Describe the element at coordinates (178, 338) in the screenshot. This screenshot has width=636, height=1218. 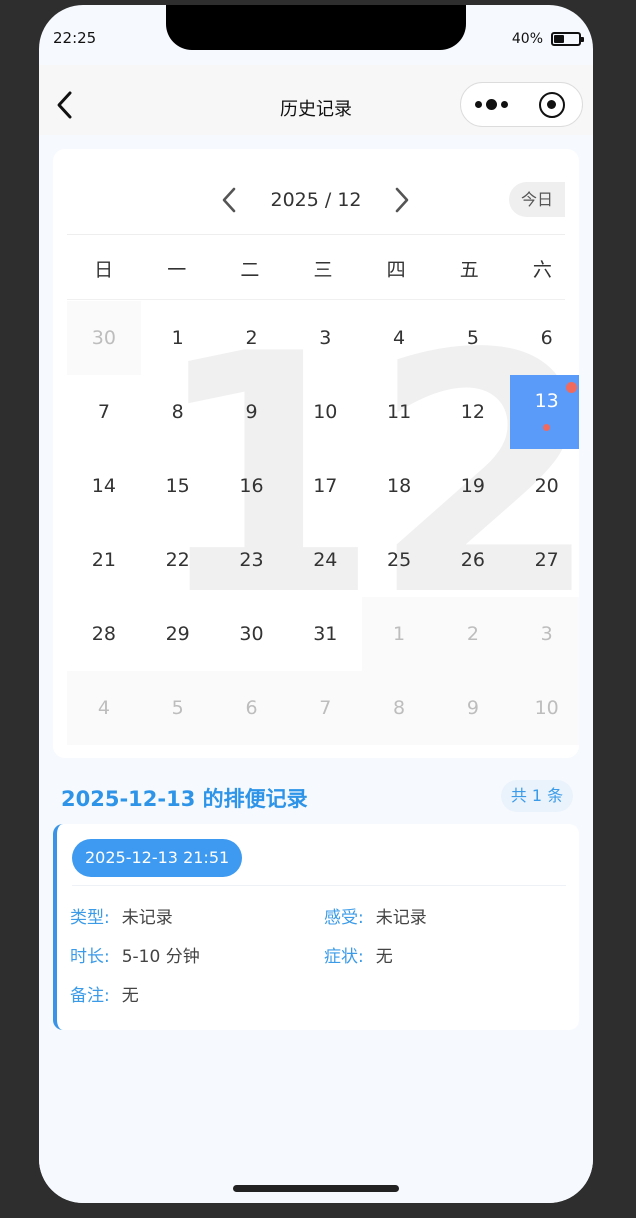
I see `calendar-day: 1` at that location.